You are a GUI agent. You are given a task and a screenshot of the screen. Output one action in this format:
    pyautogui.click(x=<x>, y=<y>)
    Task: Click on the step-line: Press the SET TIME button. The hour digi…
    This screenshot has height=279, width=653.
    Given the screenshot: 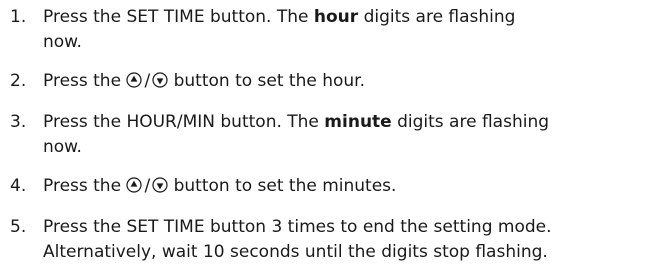 What is the action you would take?
    pyautogui.click(x=343, y=17)
    